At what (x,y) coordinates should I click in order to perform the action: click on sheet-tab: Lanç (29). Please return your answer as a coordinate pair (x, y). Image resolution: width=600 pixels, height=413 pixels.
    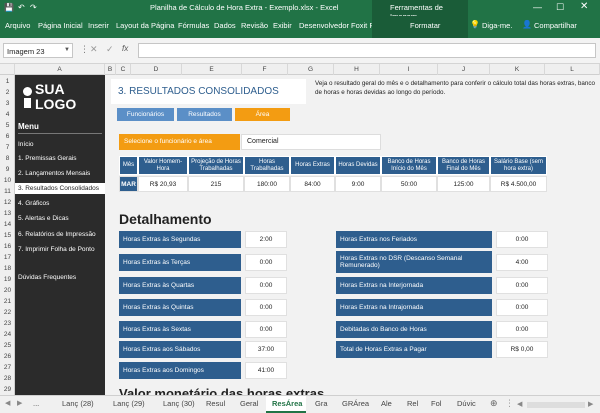
    Looking at the image, I should click on (129, 403).